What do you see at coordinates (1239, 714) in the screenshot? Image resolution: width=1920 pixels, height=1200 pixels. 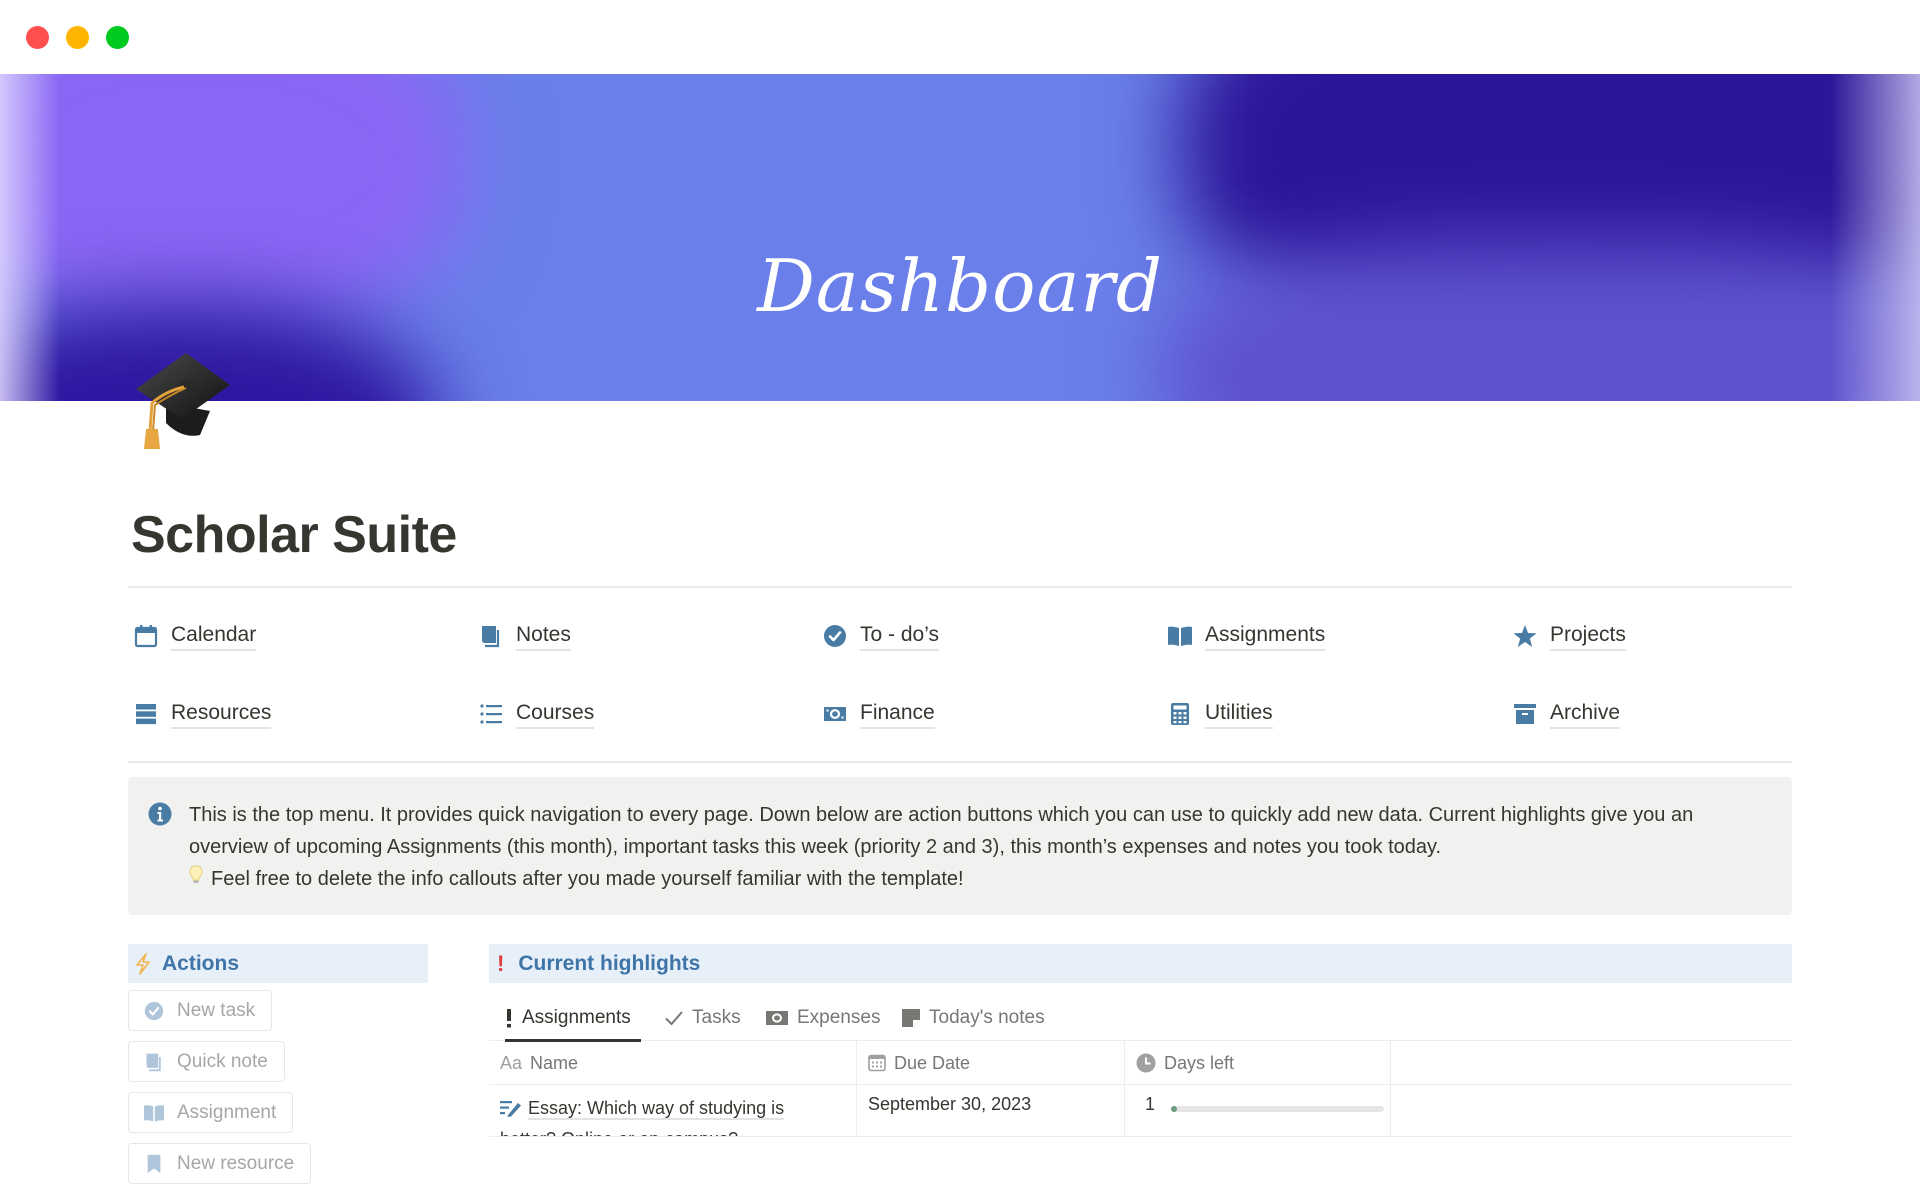 I see `nav-link-label: Utilities` at bounding box center [1239, 714].